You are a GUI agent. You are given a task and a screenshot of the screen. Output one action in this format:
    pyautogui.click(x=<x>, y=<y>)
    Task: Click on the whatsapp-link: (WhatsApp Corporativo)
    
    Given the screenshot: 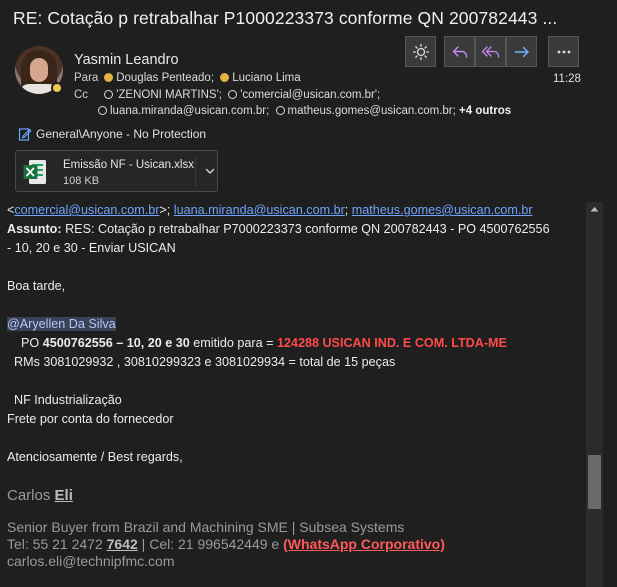 What is the action you would take?
    pyautogui.click(x=364, y=544)
    